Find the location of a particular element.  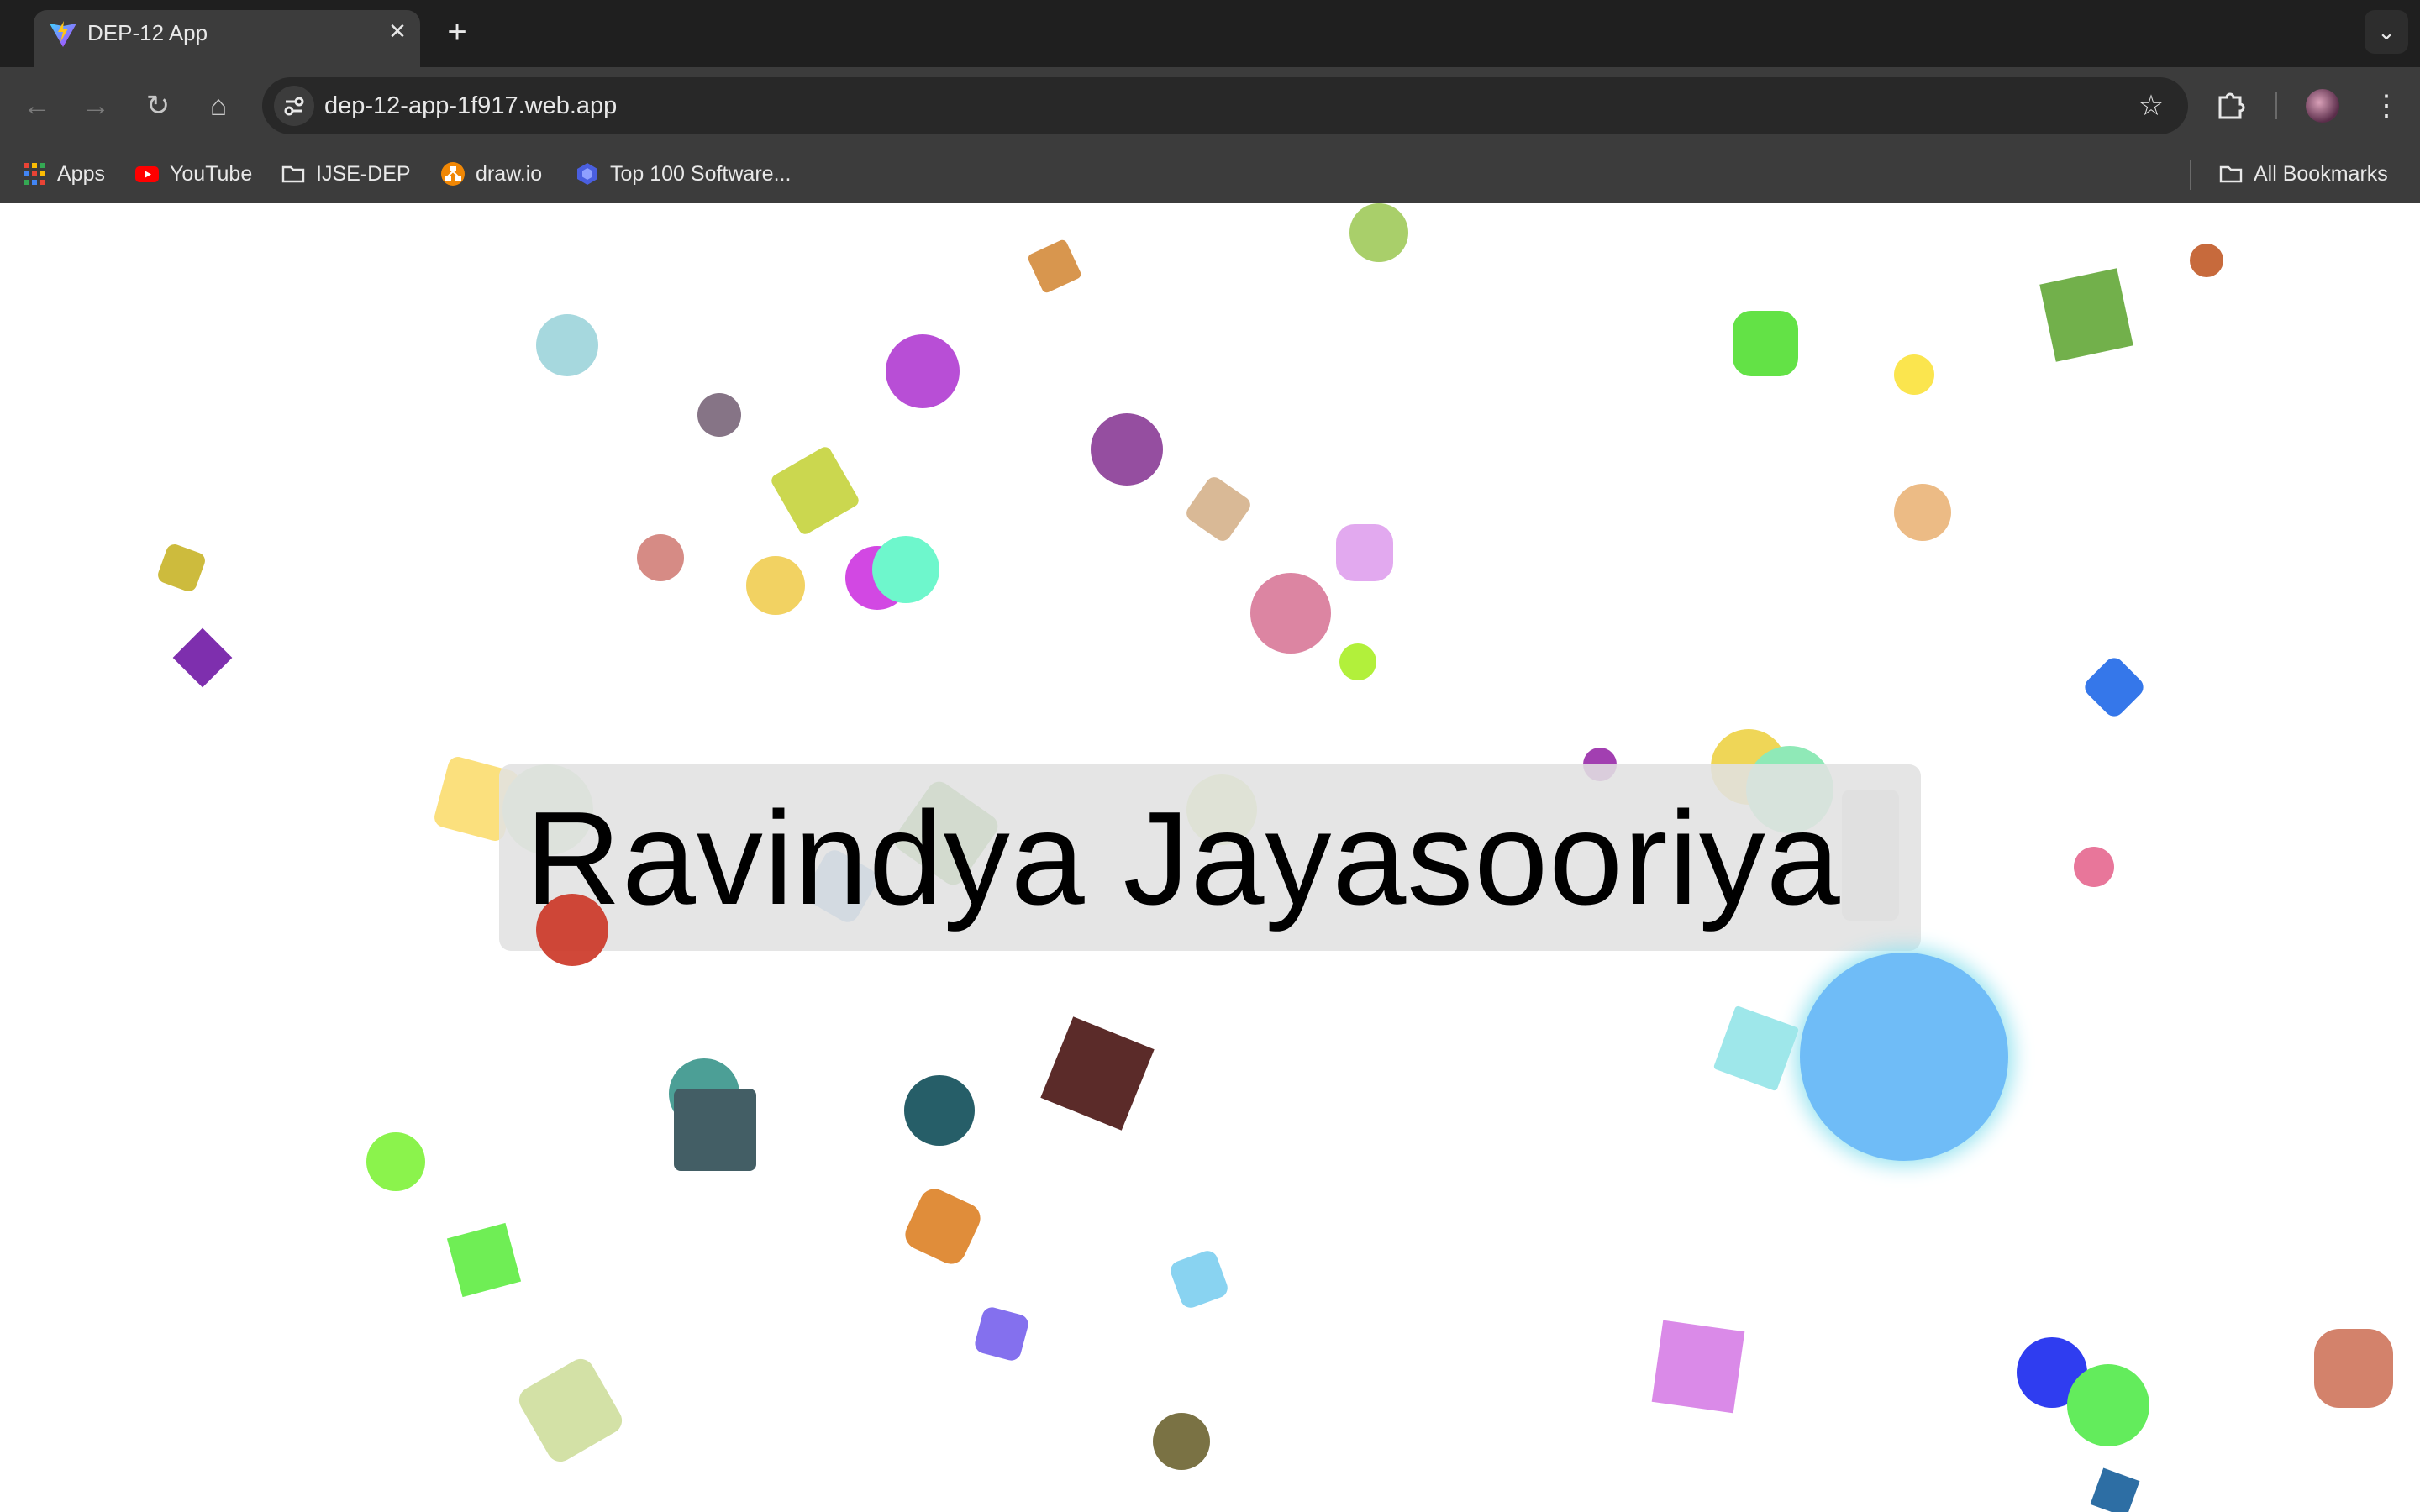

tab-active: DEP-12 App ✕ is located at coordinates (227, 38).